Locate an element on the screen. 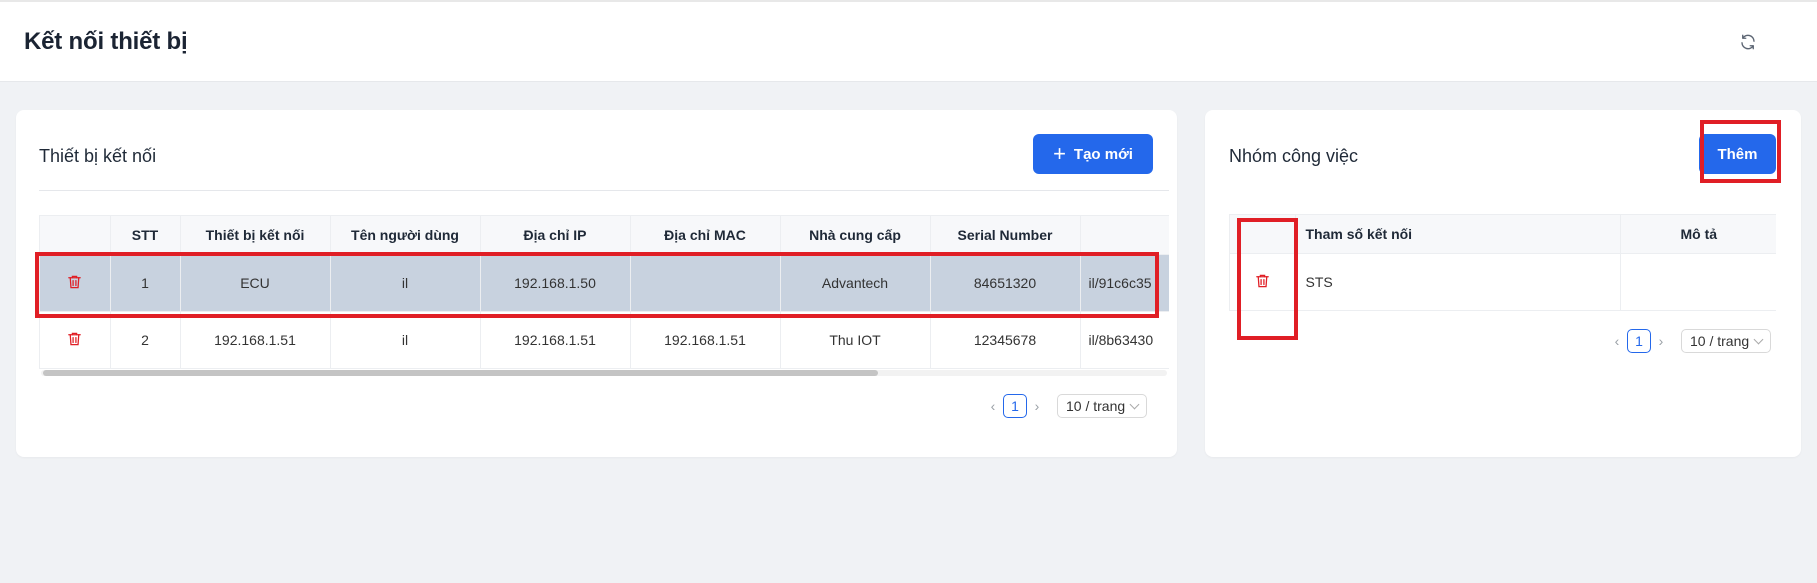 This screenshot has width=1817, height=583. work-groups-table: Tham số kết nối Mô tả STS is located at coordinates (1502, 262).